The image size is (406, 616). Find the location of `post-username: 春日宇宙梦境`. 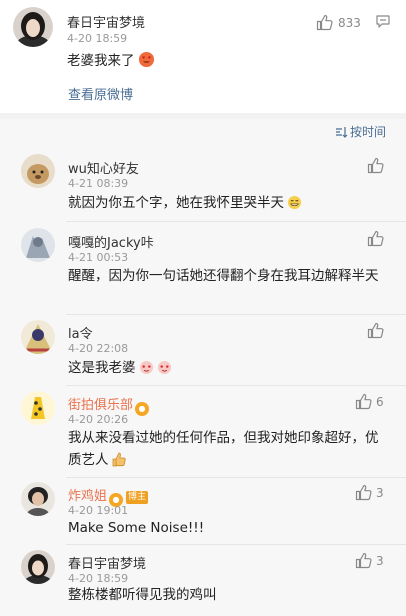

post-username: 春日宇宙梦境 is located at coordinates (106, 21).